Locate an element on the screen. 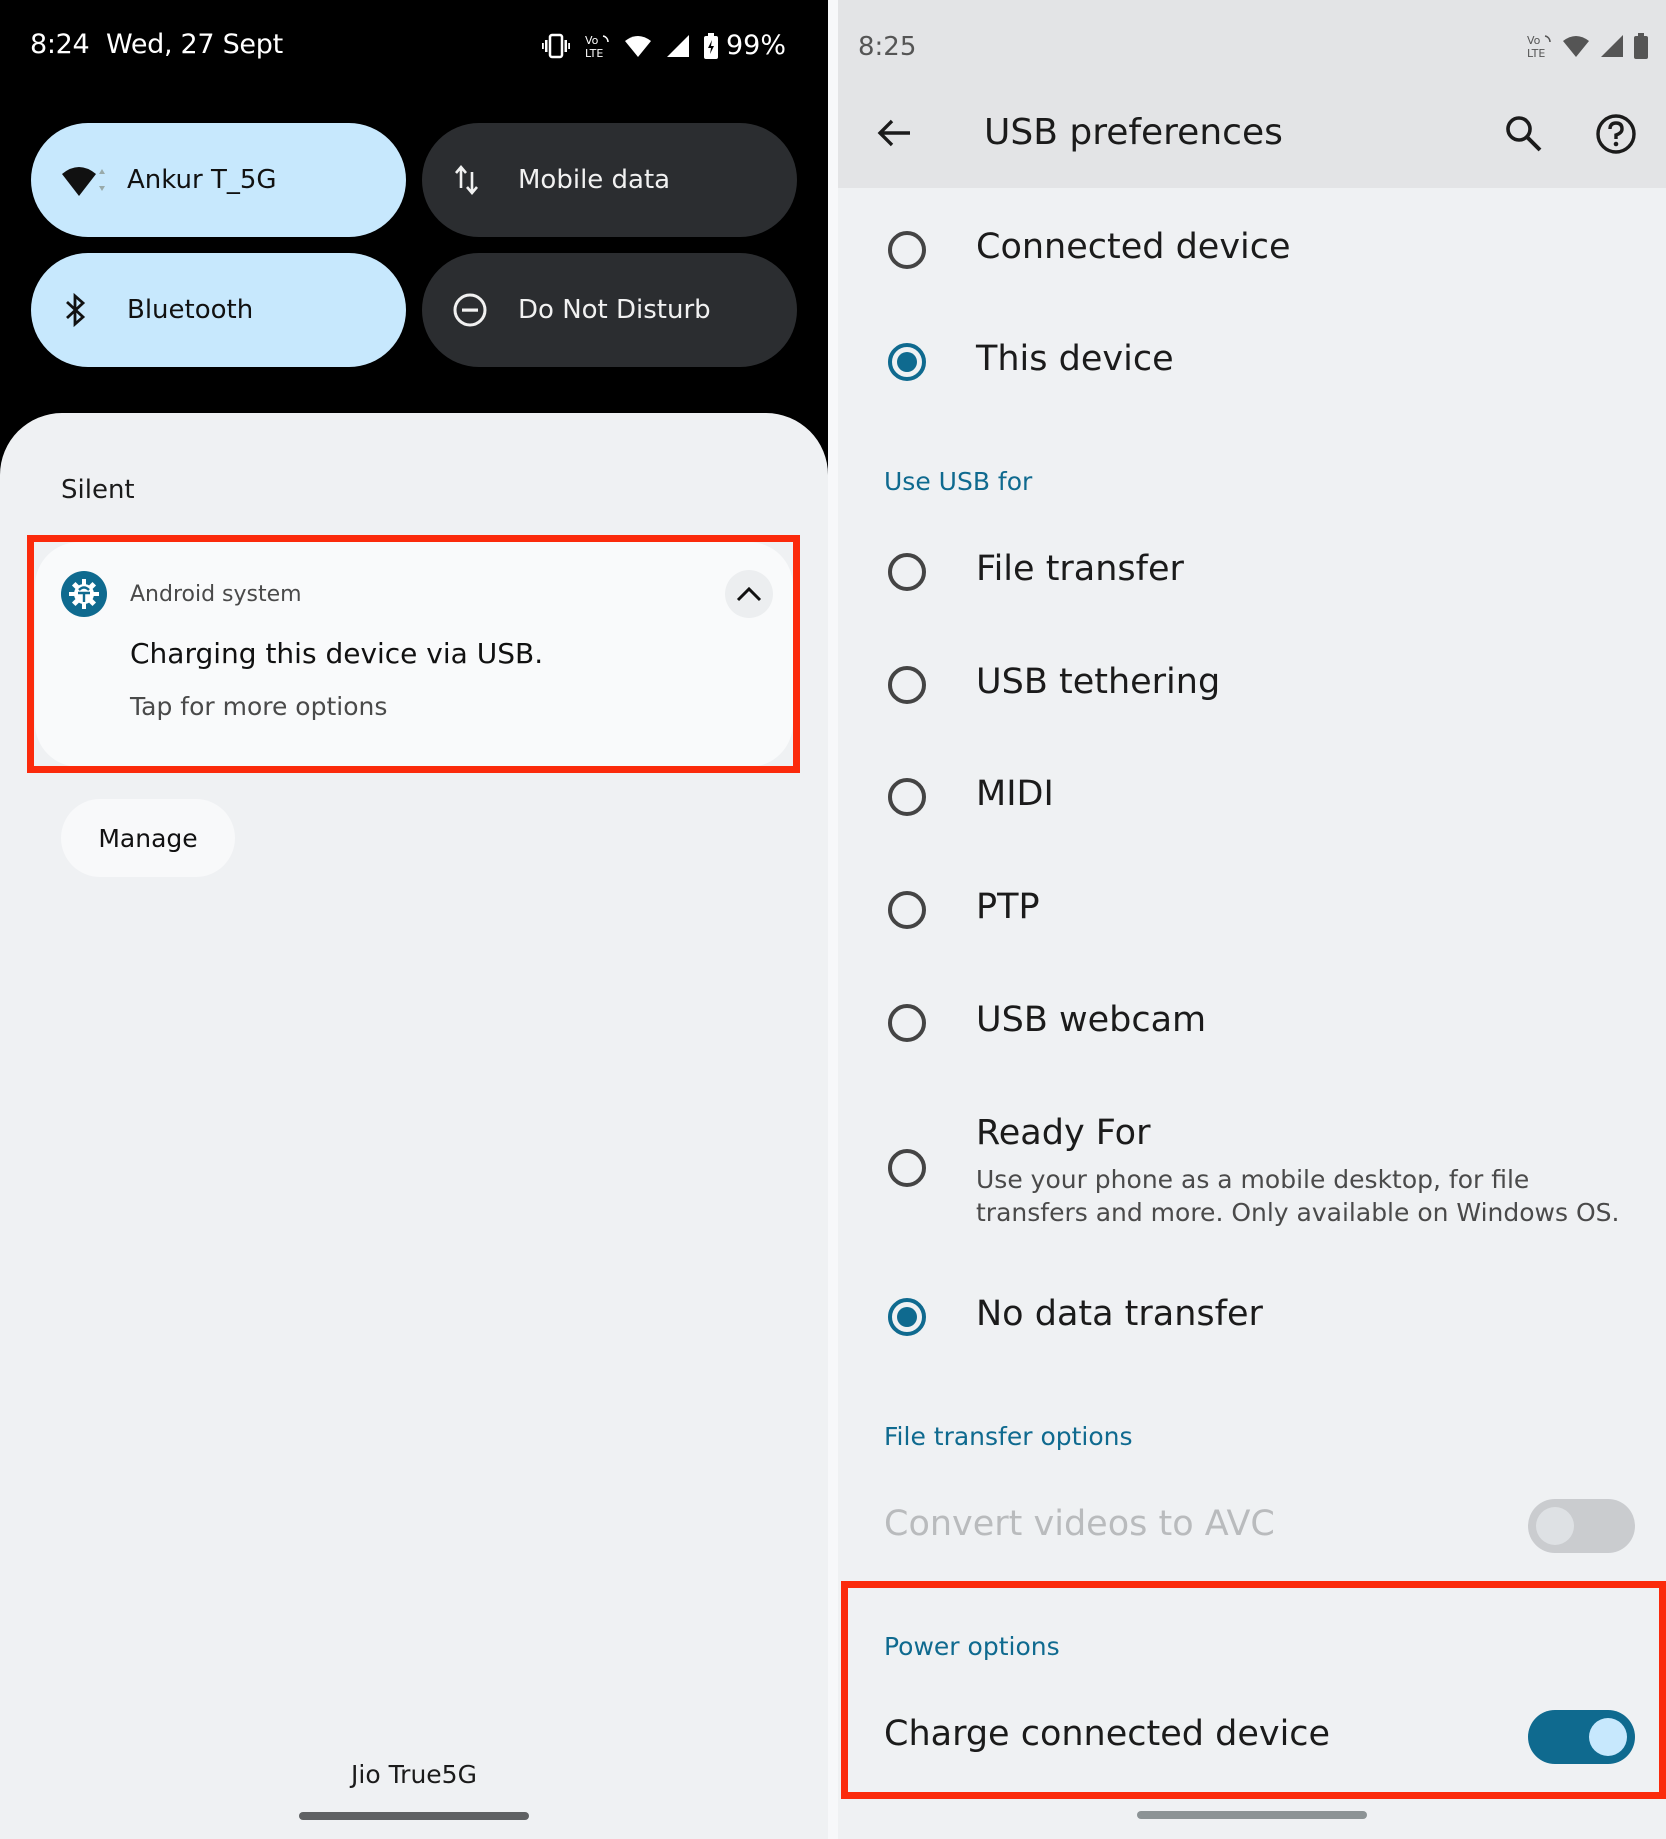  help-icon is located at coordinates (1616, 134).